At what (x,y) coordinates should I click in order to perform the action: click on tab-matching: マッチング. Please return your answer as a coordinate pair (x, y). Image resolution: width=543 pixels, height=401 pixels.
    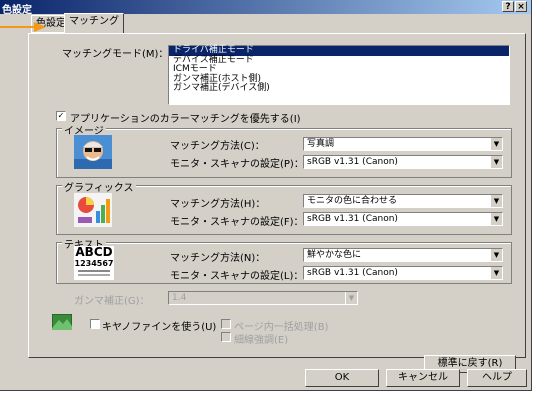
    Looking at the image, I should click on (94, 23).